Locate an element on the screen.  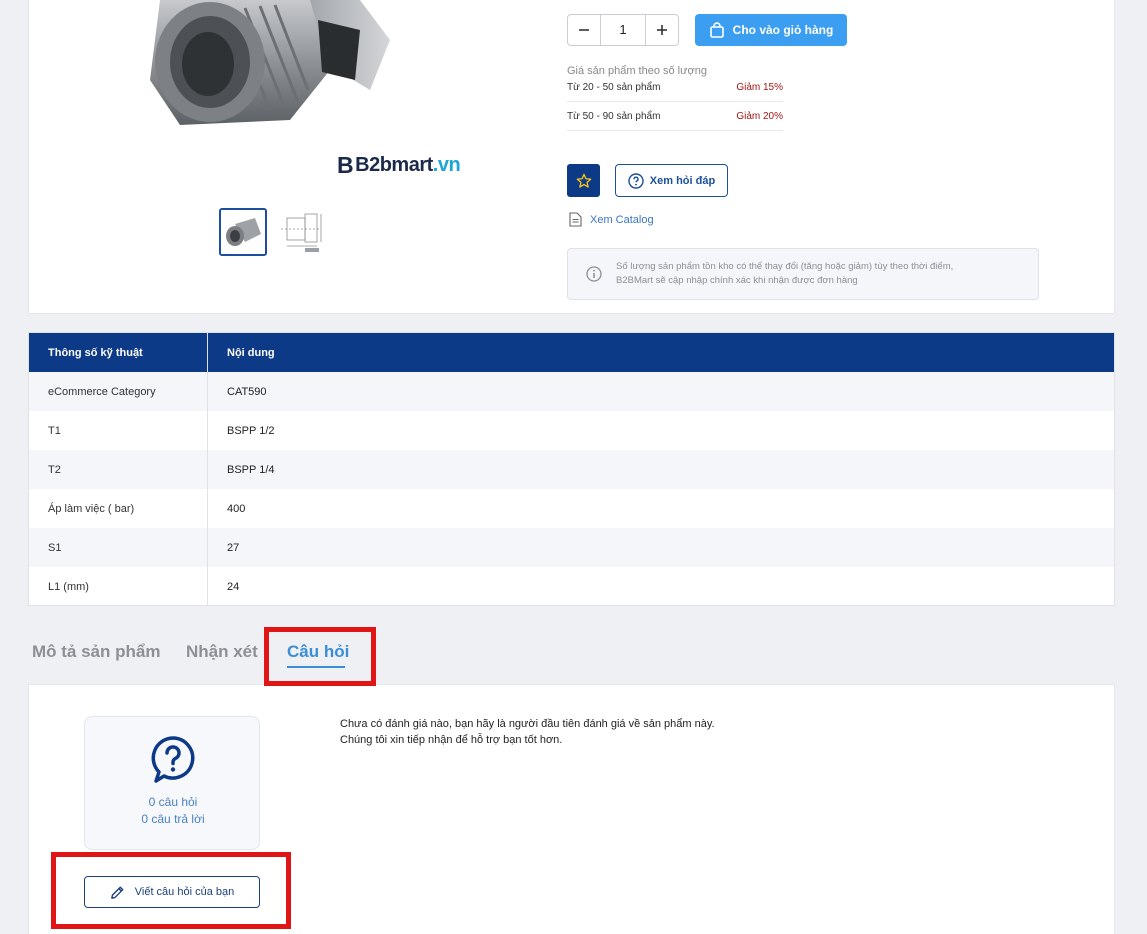
view-catalog-link: Xem Catalog is located at coordinates (611, 219).